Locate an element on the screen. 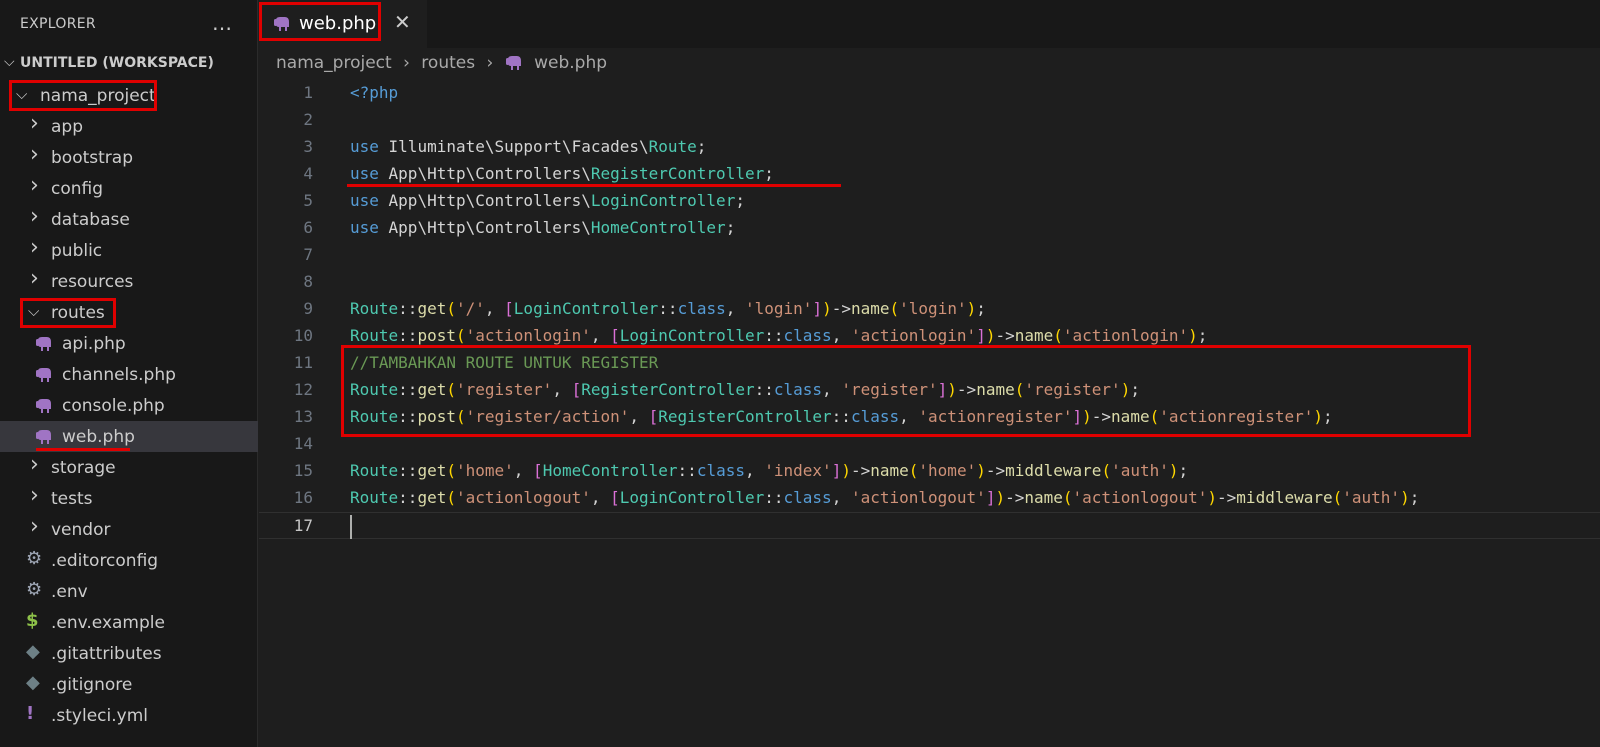  tree-folder-tests: › tests is located at coordinates (129, 498).